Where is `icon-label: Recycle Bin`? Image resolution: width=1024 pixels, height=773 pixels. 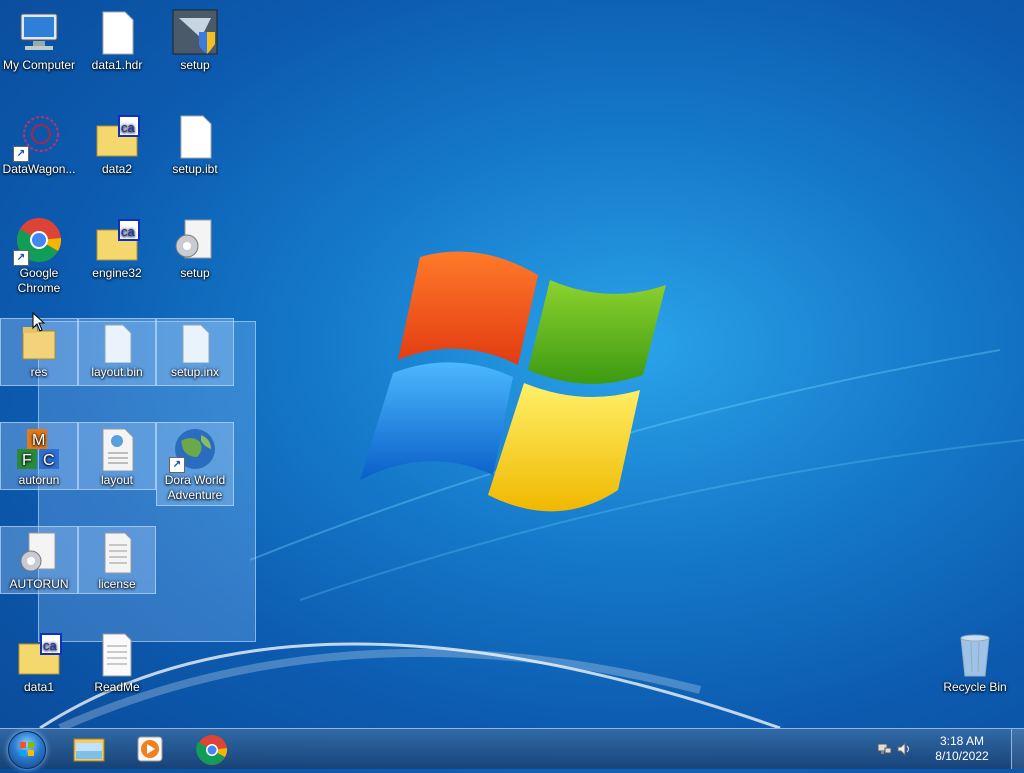 icon-label: Recycle Bin is located at coordinates (975, 687).